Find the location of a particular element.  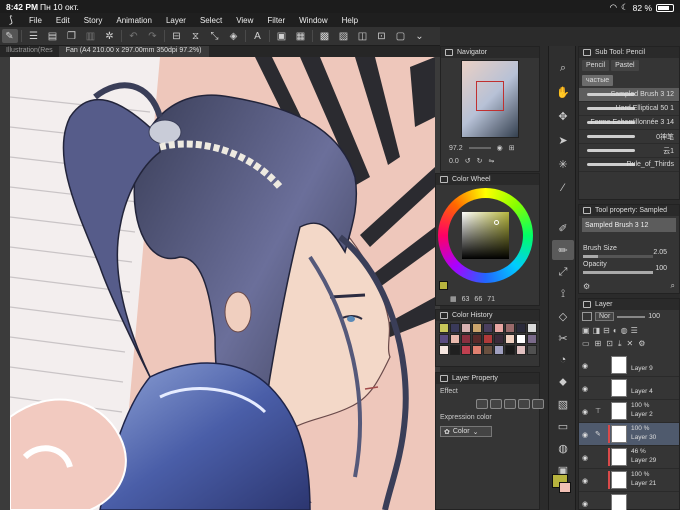

delete-layer-icon: ✕ is located at coordinates (630, 344).